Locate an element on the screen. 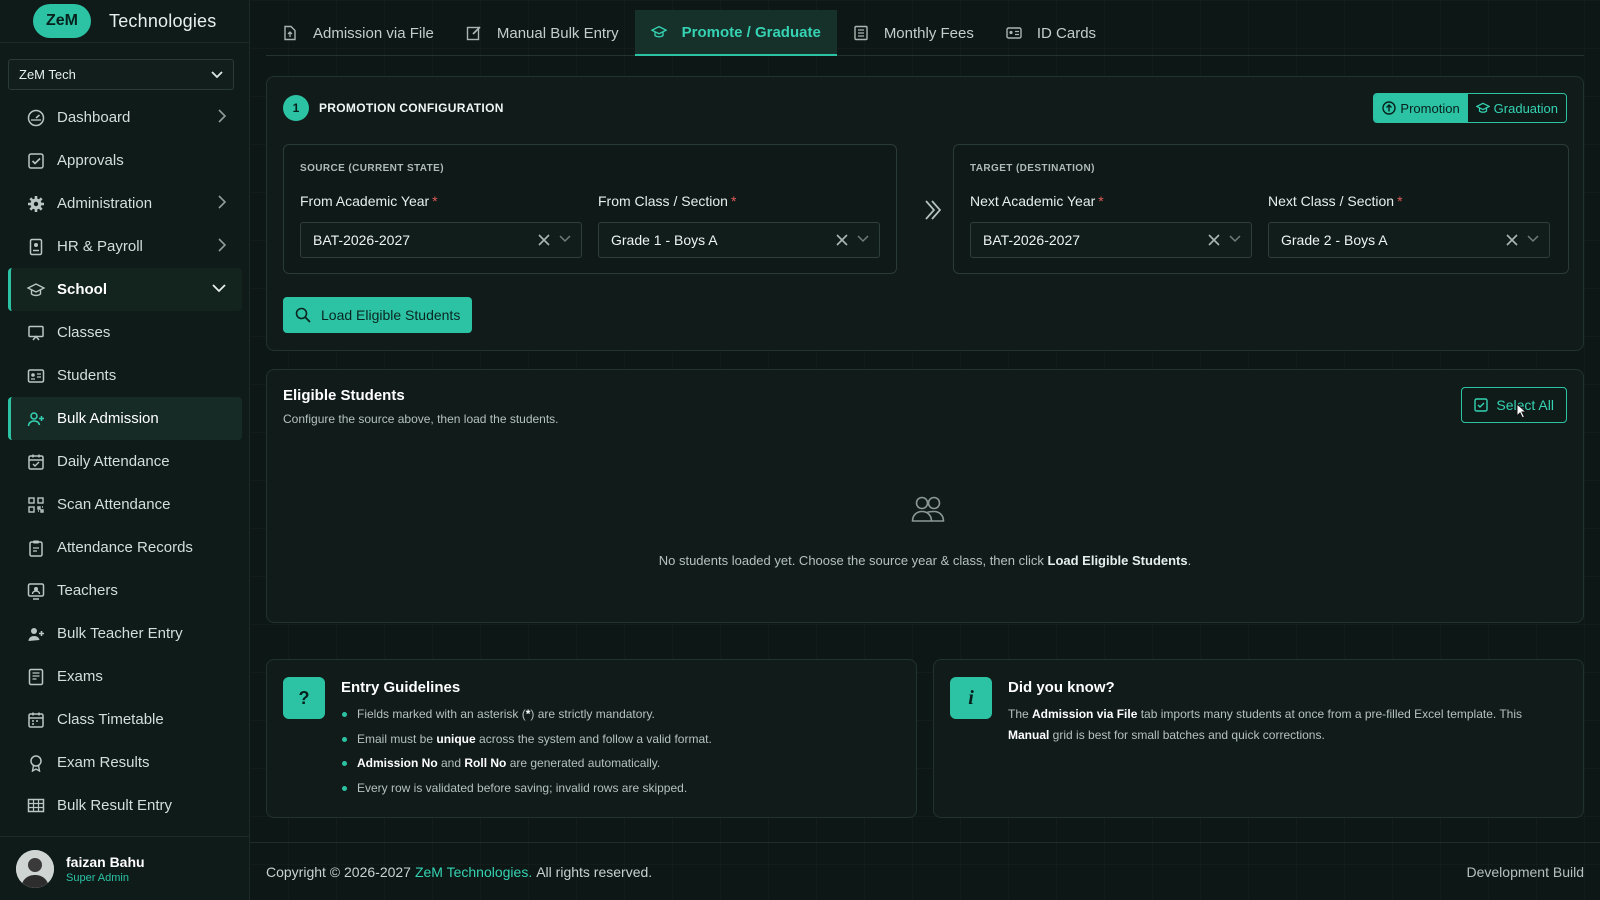  sidebar-item-administration: Administration is located at coordinates (125, 203).